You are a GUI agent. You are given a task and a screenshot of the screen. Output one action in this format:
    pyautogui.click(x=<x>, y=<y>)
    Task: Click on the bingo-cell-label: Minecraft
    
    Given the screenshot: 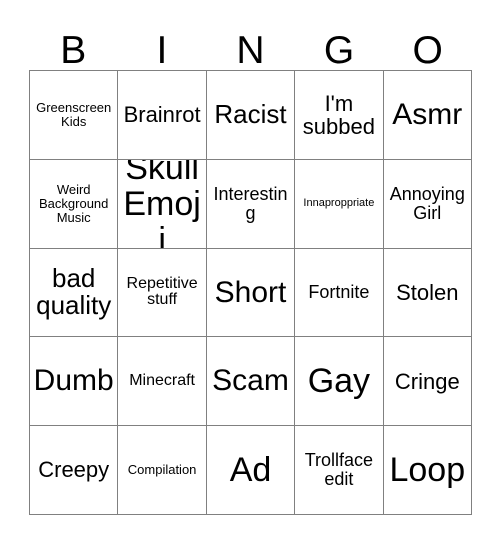 What is the action you would take?
    pyautogui.click(x=162, y=380)
    